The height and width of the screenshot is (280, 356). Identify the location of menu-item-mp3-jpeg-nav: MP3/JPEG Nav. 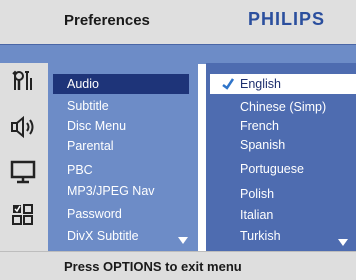
(121, 191).